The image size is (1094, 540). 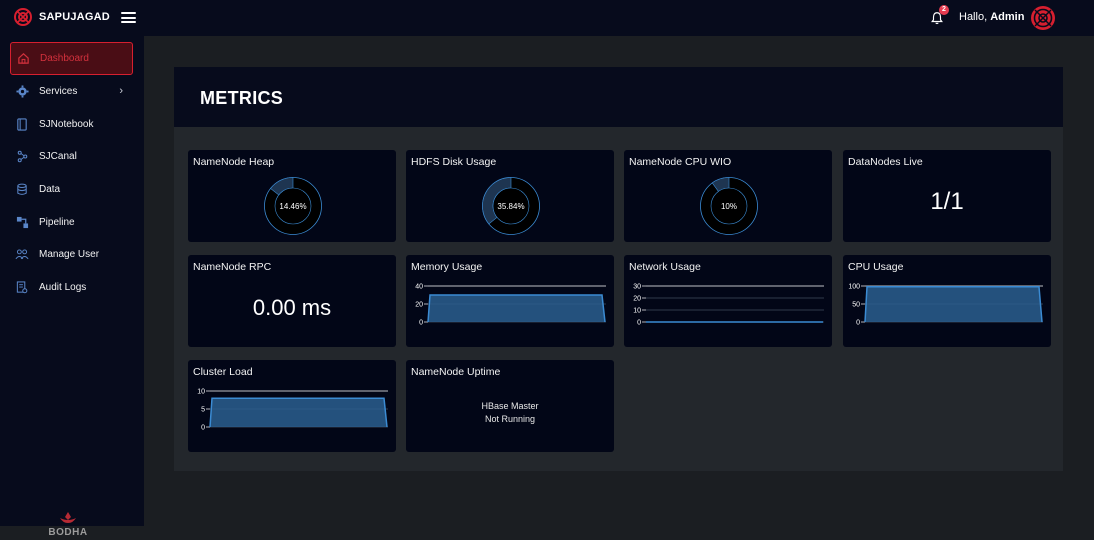 I want to click on uptime-status-line1: HBase Master, so click(x=510, y=406).